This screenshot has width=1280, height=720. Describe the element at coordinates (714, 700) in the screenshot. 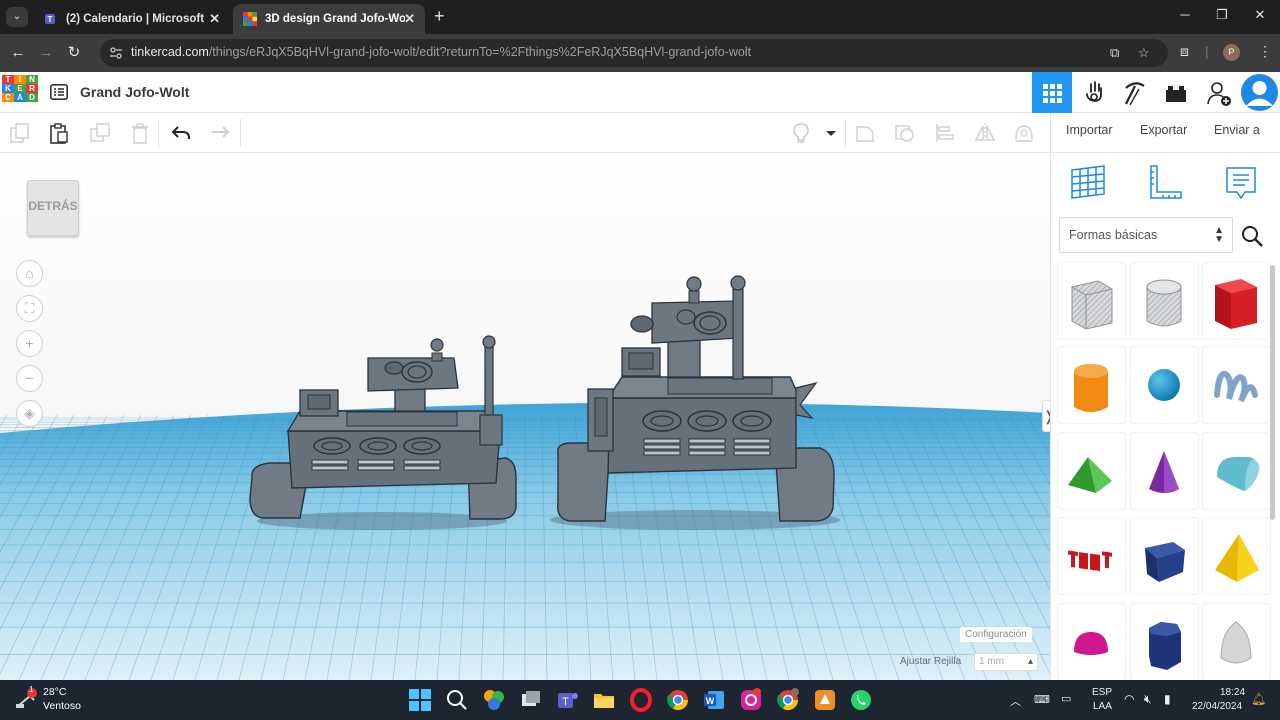

I see `word-icon: W` at that location.